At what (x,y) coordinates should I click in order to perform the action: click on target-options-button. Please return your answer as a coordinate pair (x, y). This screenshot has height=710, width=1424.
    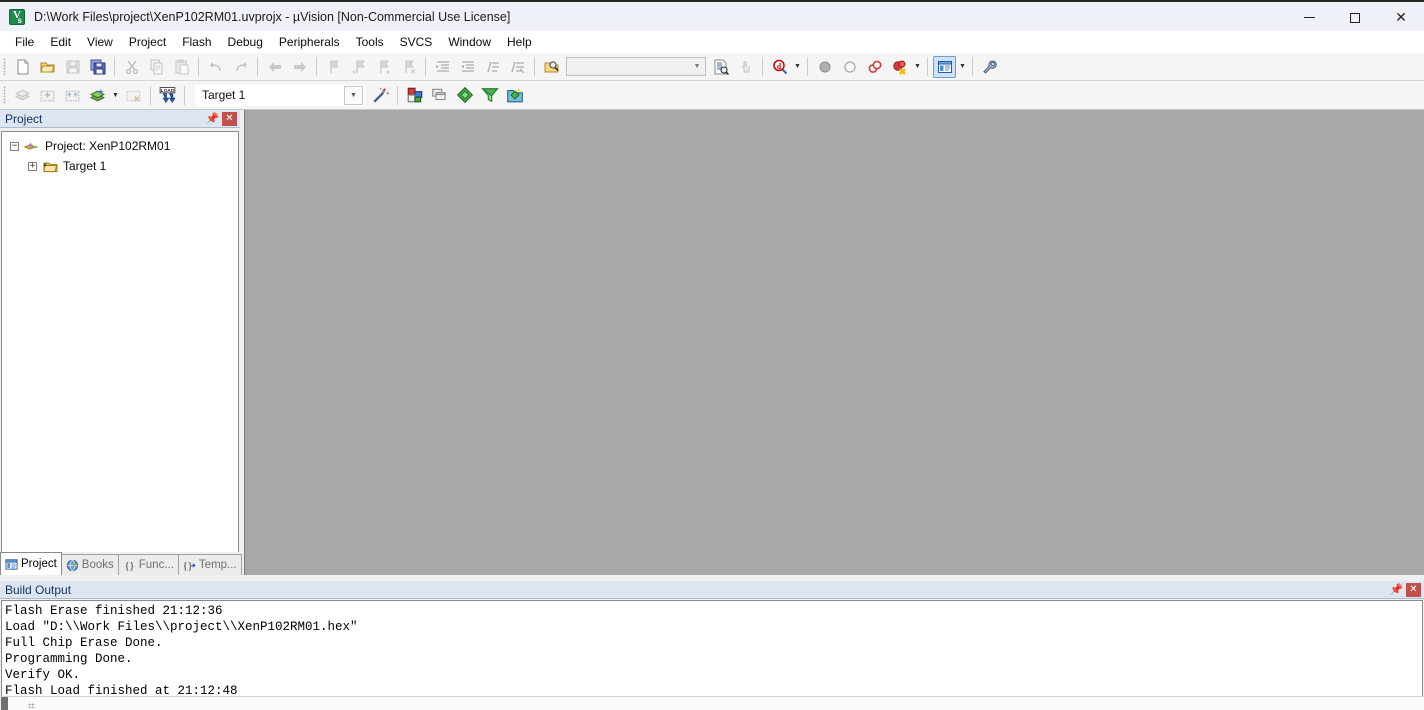
    Looking at the image, I should click on (380, 95).